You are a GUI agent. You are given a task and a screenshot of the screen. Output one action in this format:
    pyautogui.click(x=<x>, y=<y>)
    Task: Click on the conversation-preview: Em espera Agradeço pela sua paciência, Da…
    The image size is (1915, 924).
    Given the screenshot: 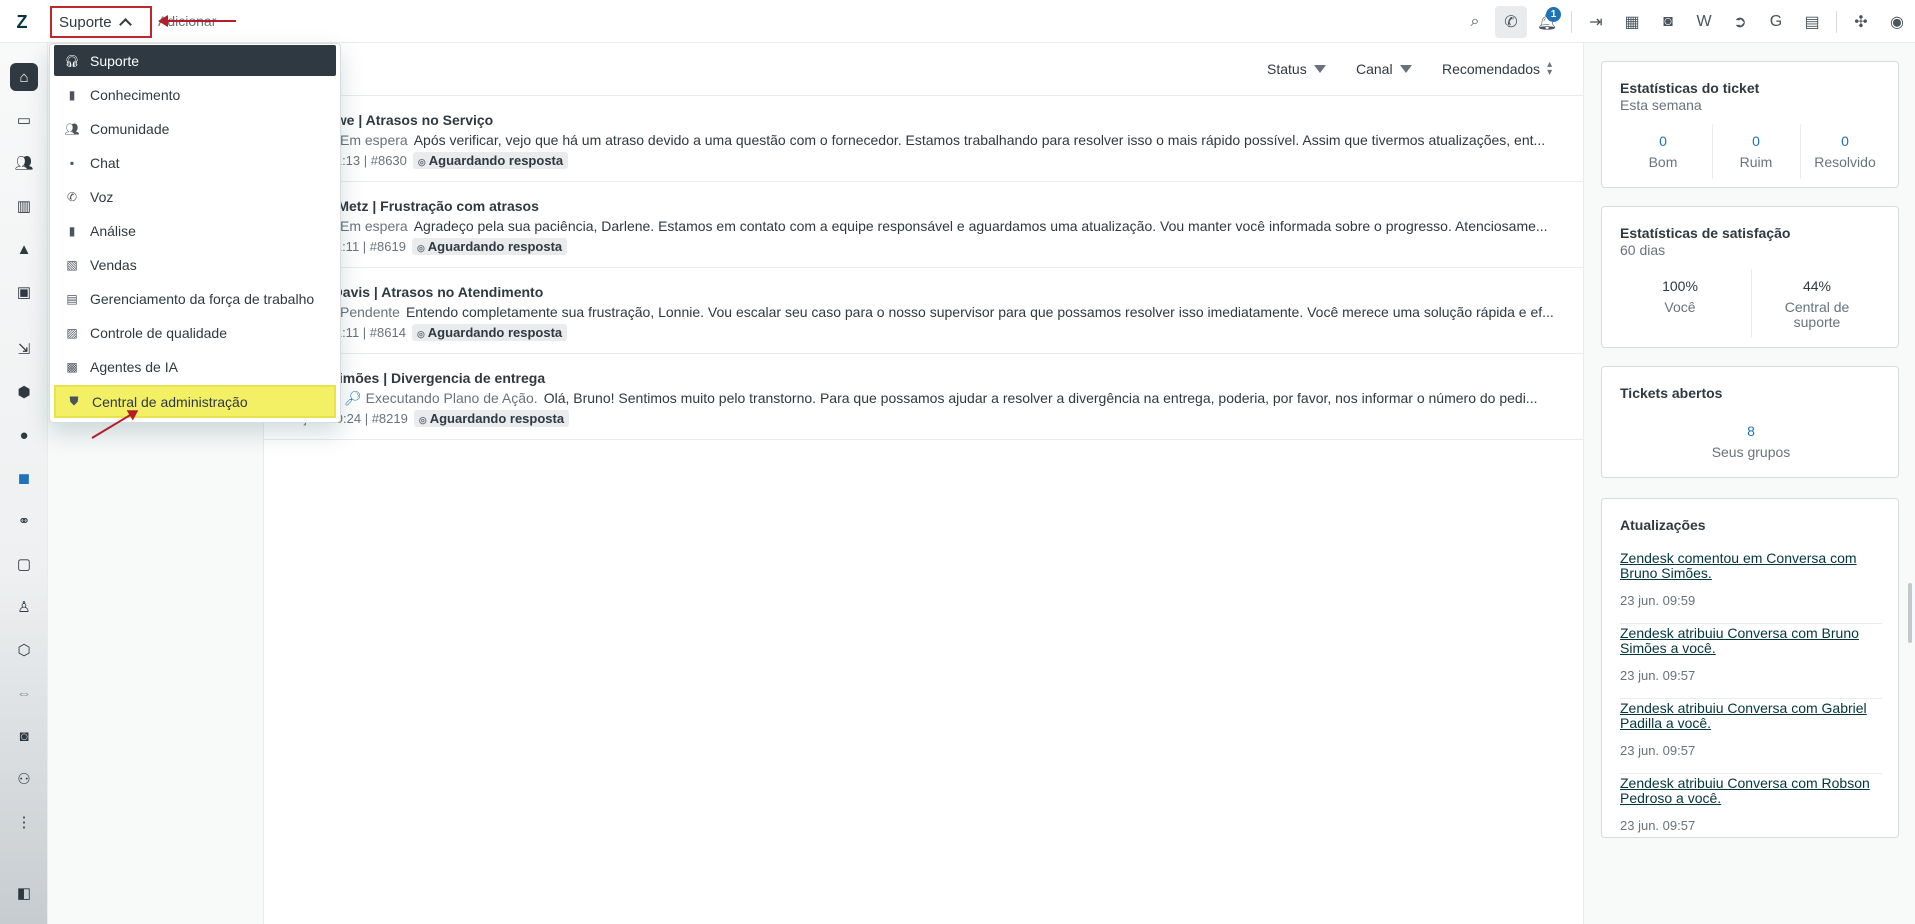 What is the action you would take?
    pyautogui.click(x=955, y=226)
    